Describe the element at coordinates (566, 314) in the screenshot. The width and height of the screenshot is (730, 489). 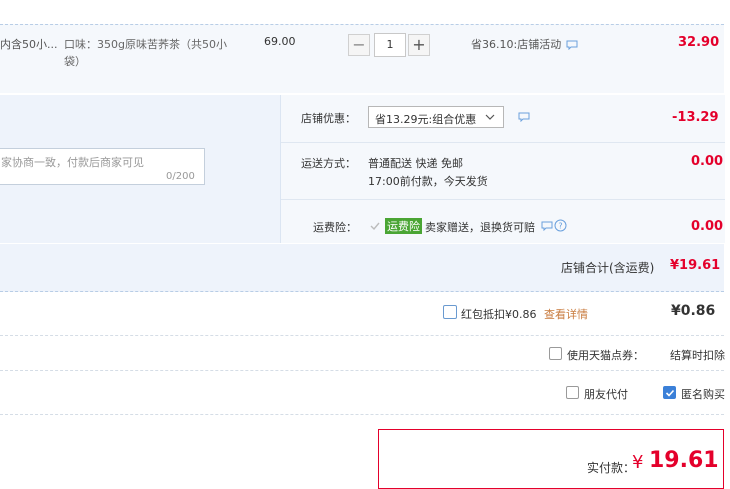
I see `red-packet-details-link: 查看详情` at that location.